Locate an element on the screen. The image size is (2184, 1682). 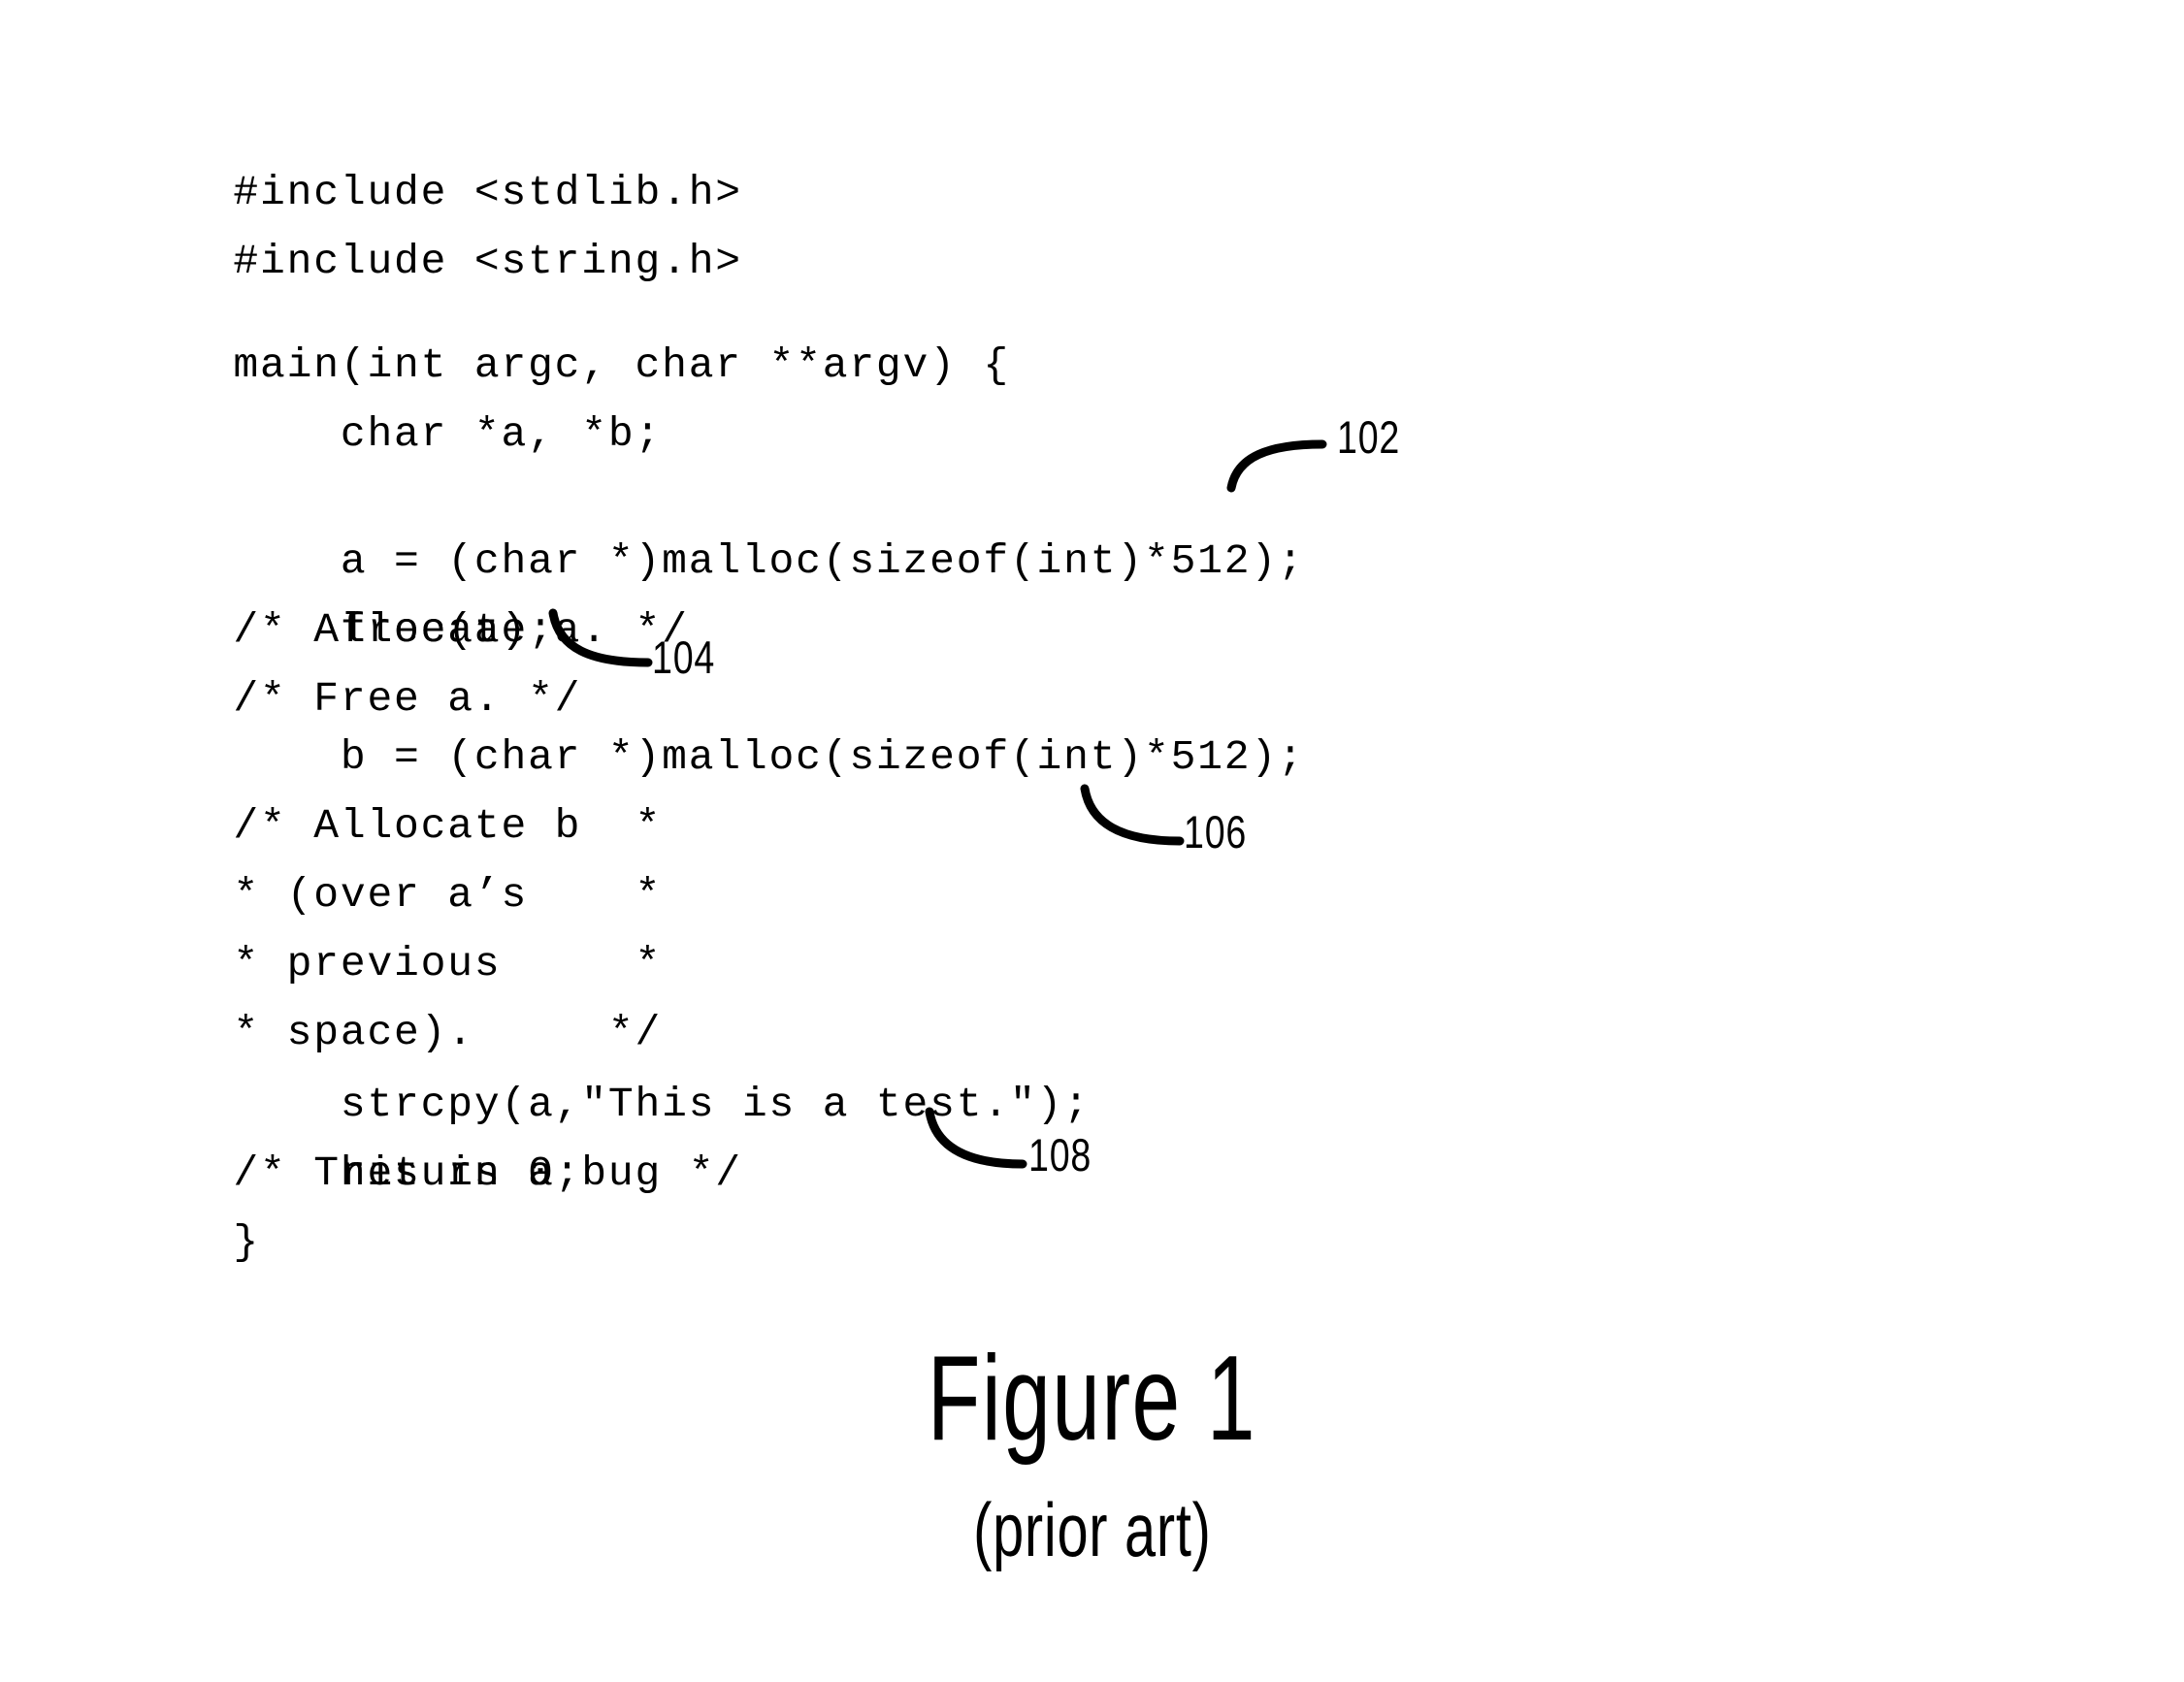
figure-subtitle-row: (prior art) is located at coordinates (1092, 1515).